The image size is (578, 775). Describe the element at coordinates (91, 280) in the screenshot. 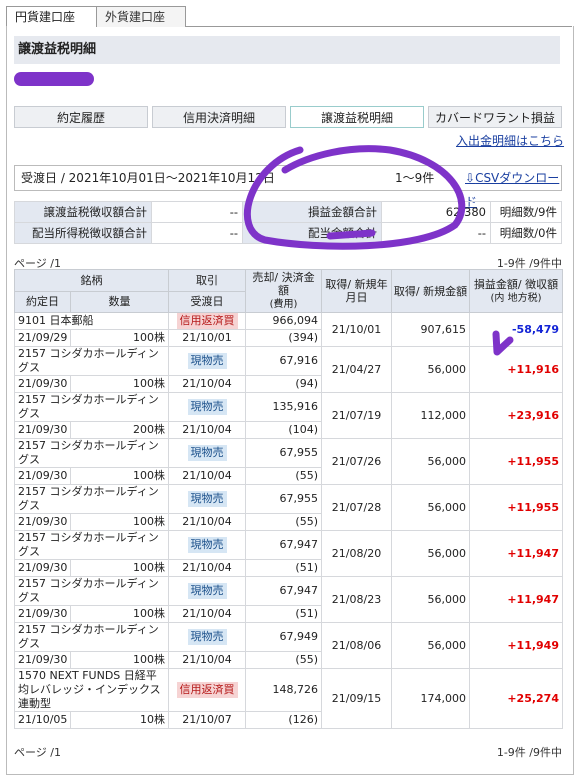

I see `header-stock: 銘柄` at that location.